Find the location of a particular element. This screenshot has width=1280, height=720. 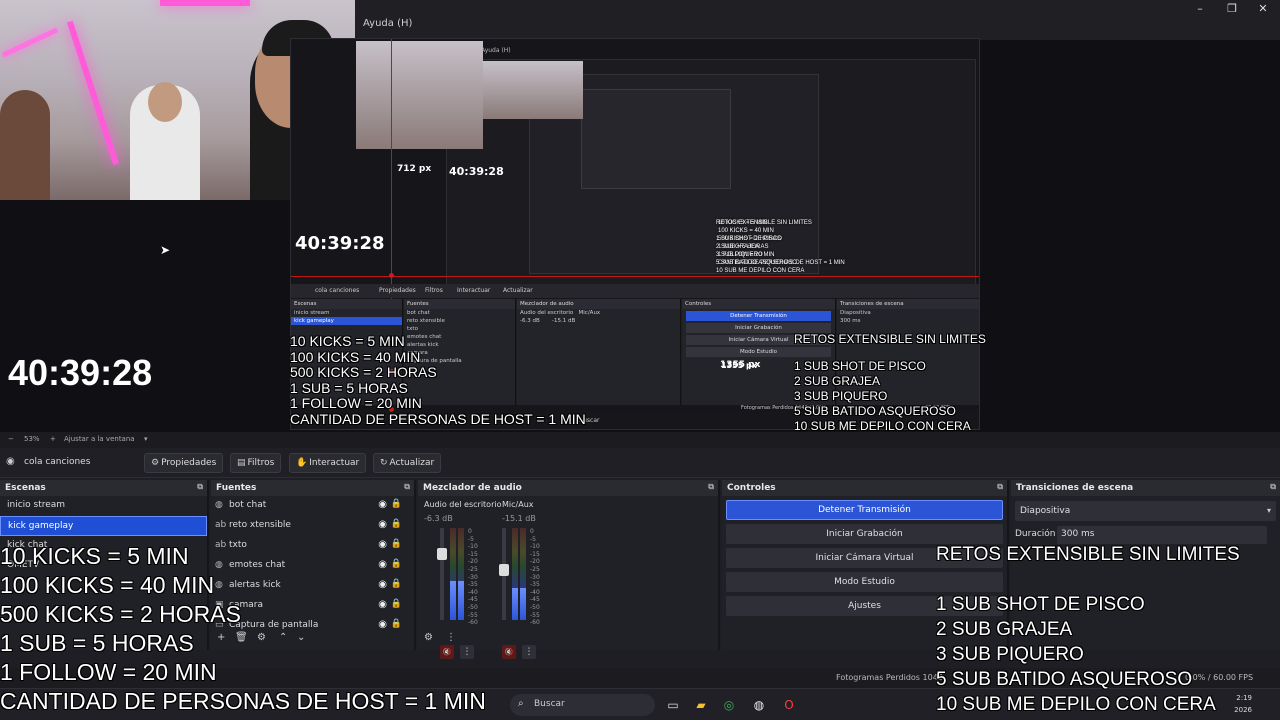

source-properties-icon: ⚙ is located at coordinates (261, 637).